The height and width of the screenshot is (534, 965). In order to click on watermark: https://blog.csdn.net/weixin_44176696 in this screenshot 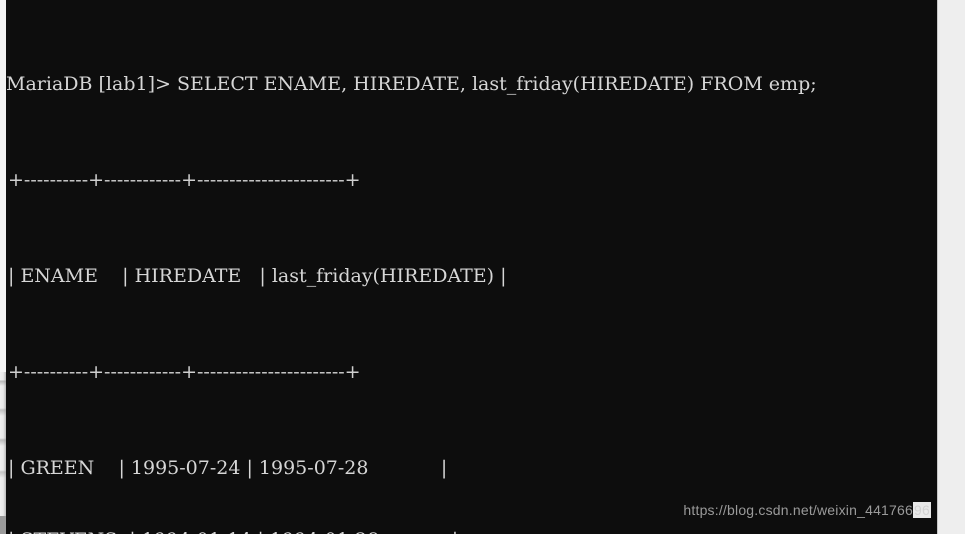, I will do `click(807, 510)`.